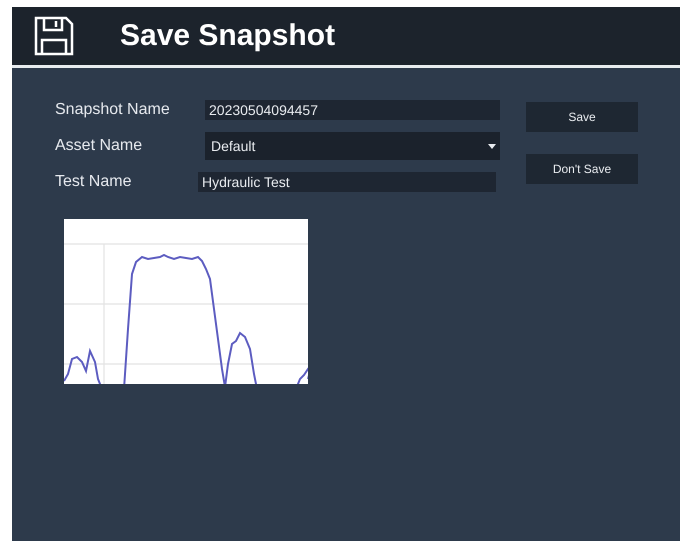 This screenshot has height=541, width=680. Describe the element at coordinates (54, 36) in the screenshot. I see `save-icon` at that location.